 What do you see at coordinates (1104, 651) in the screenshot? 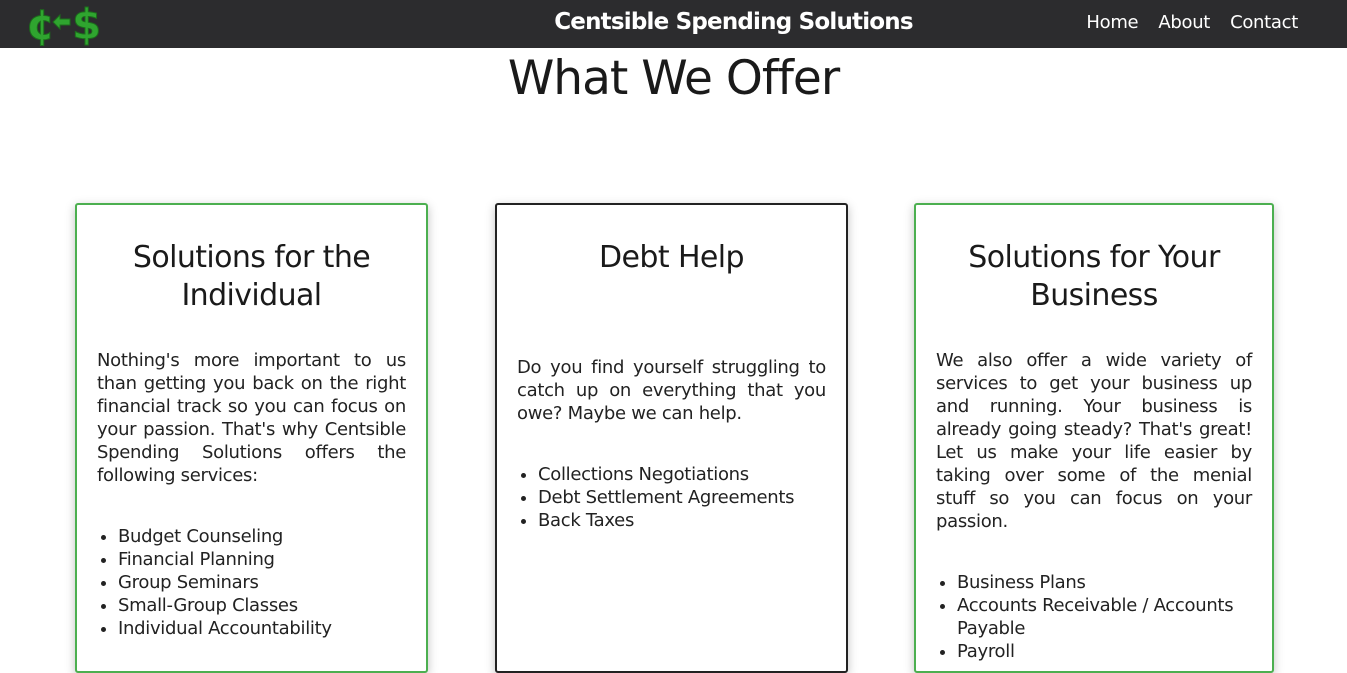
I see `list-item: Payroll` at bounding box center [1104, 651].